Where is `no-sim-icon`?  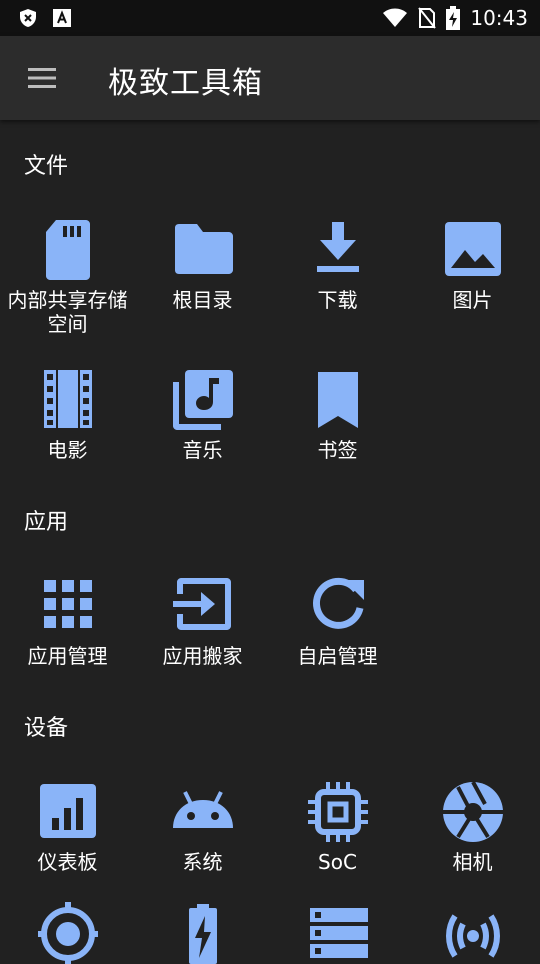
no-sim-icon is located at coordinates (427, 18).